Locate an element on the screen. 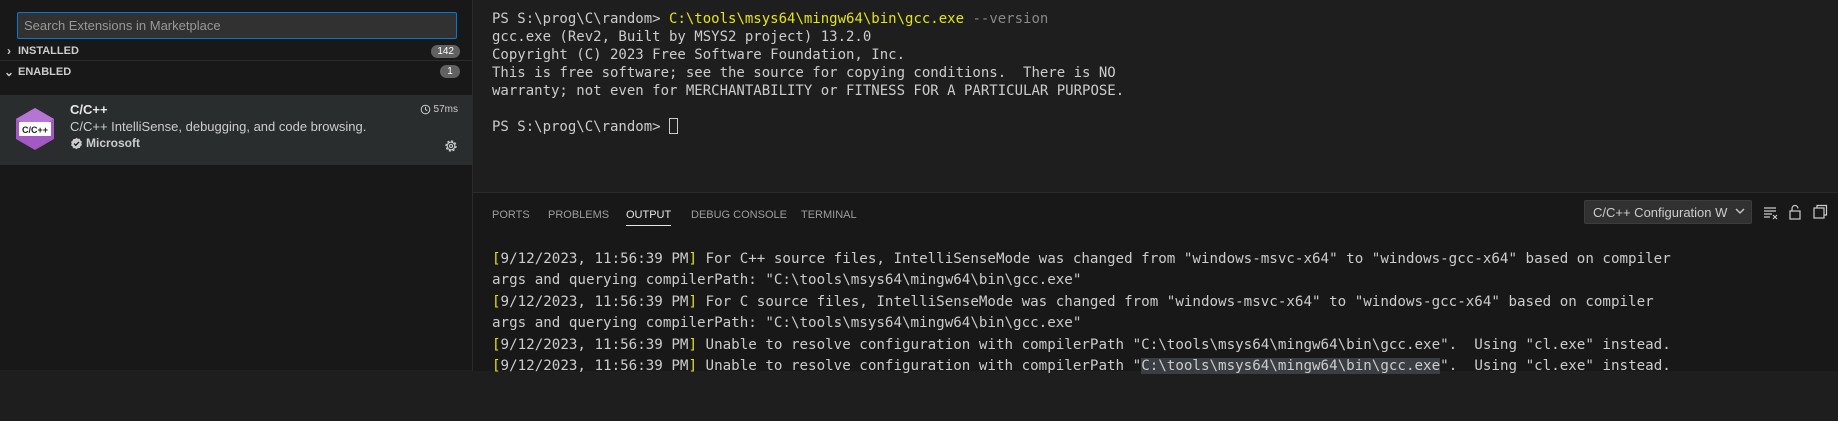  section-enabled-label: ENABLED is located at coordinates (45, 71).